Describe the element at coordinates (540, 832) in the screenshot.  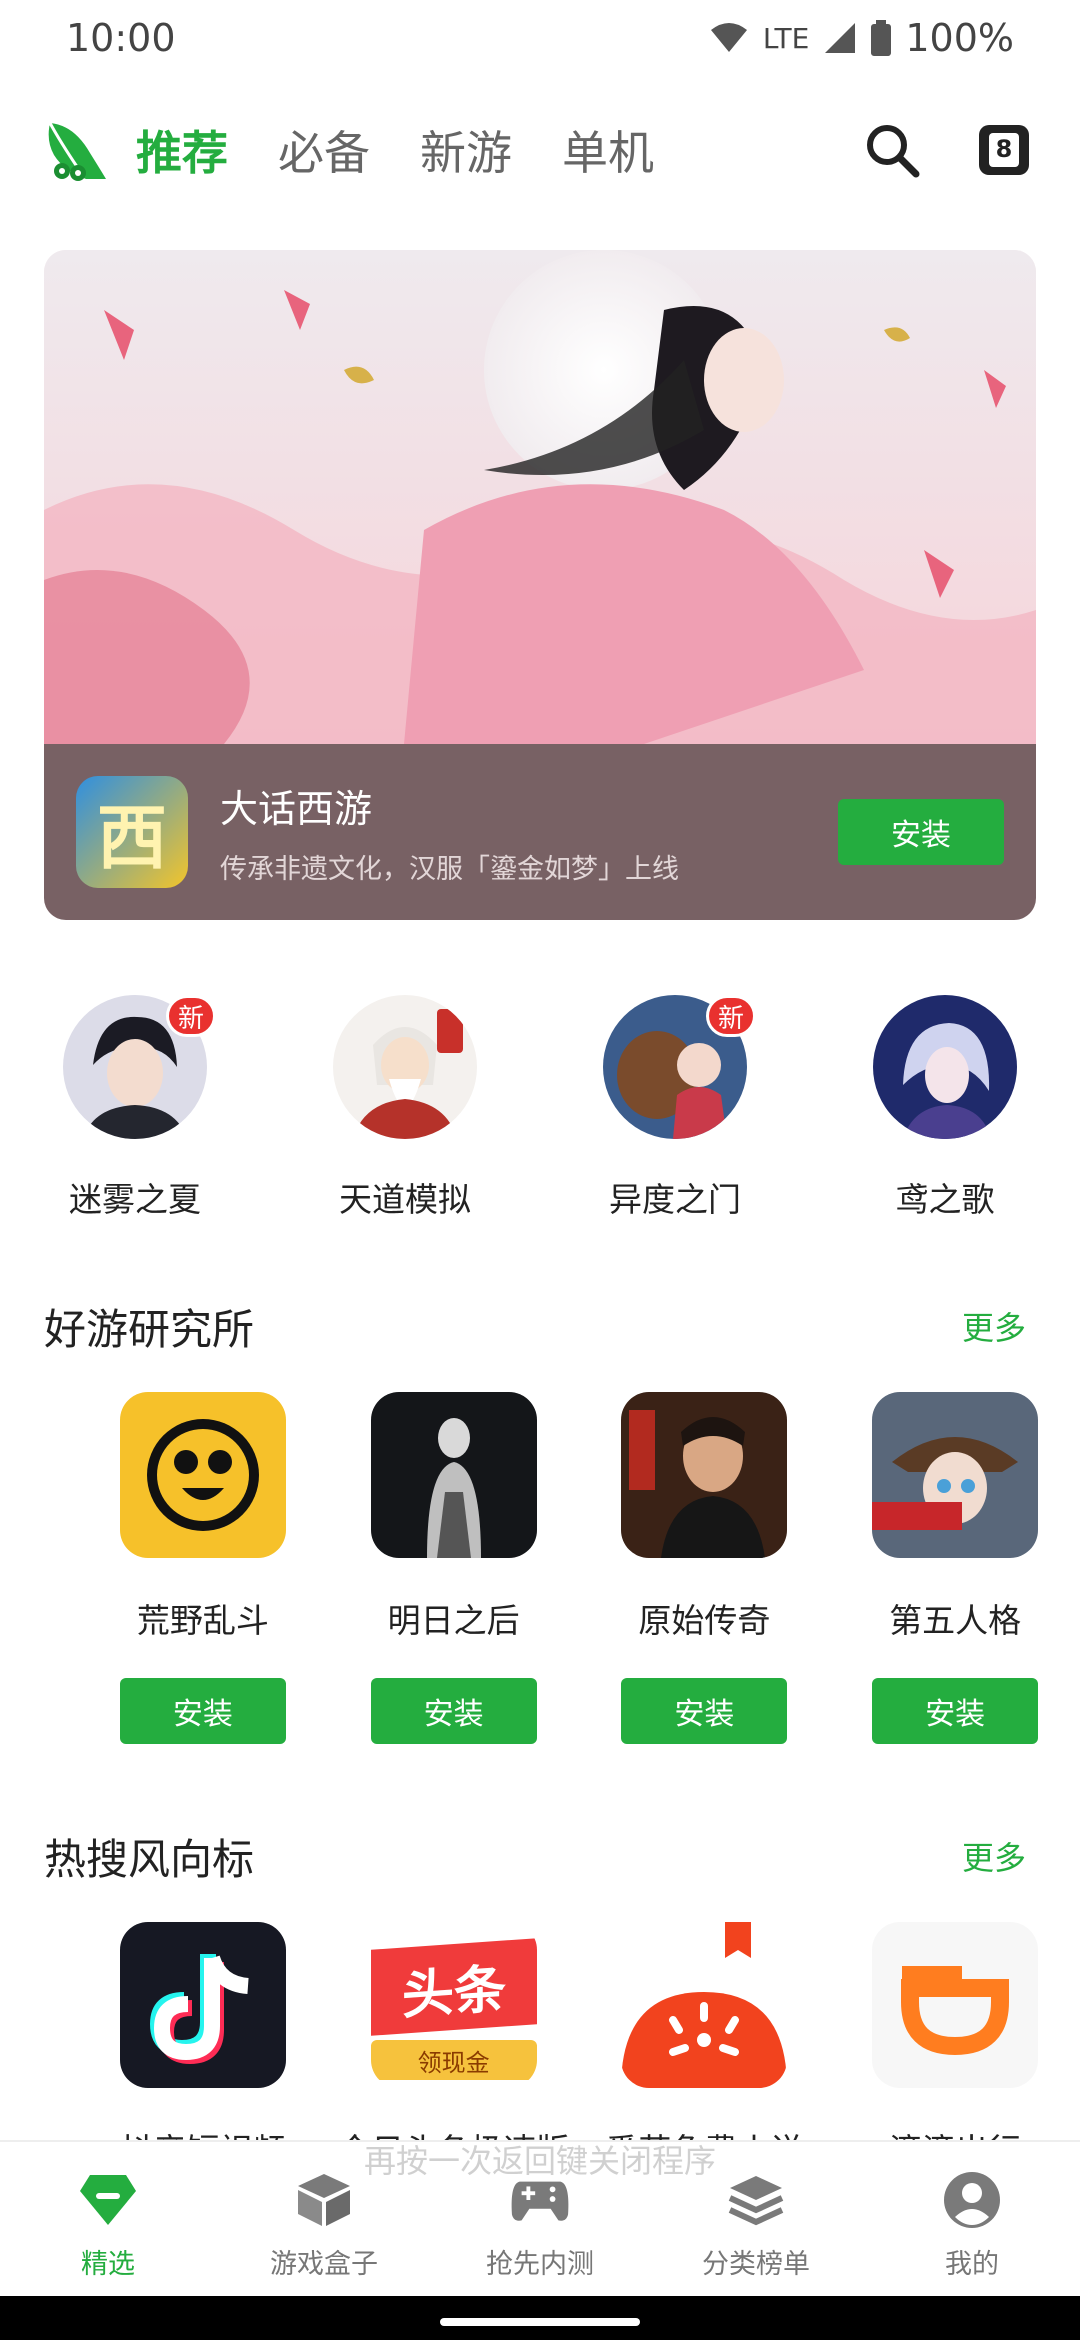
I see `banner-info-bar: 西 大话西游 传承非遗文化，汉服「鎏金如梦」上线 安装` at that location.